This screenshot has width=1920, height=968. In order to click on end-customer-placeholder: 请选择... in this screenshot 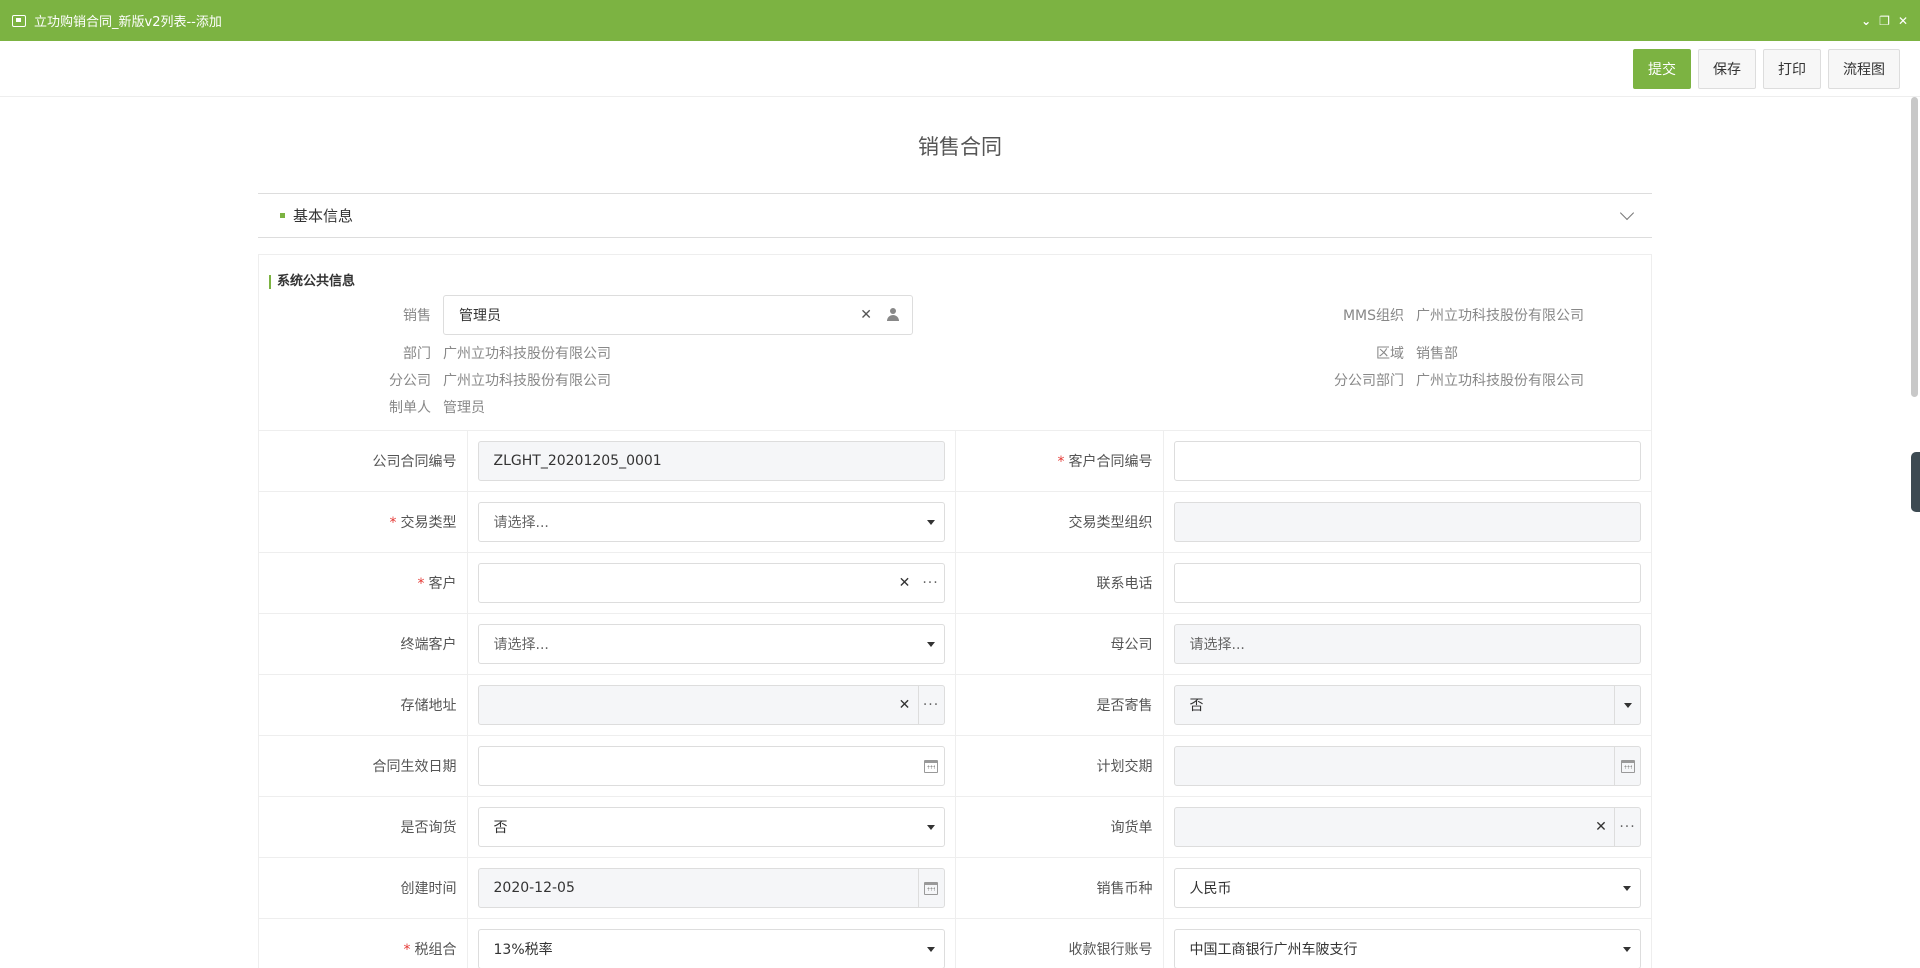, I will do `click(521, 645)`.